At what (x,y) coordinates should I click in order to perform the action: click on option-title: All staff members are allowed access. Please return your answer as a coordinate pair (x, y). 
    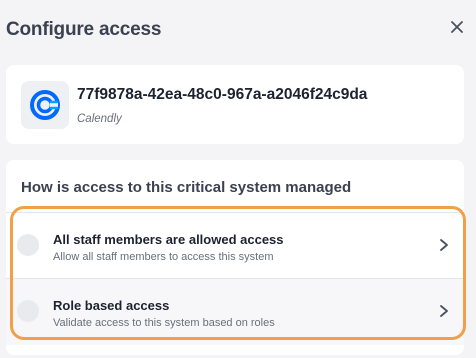
    Looking at the image, I should click on (168, 239).